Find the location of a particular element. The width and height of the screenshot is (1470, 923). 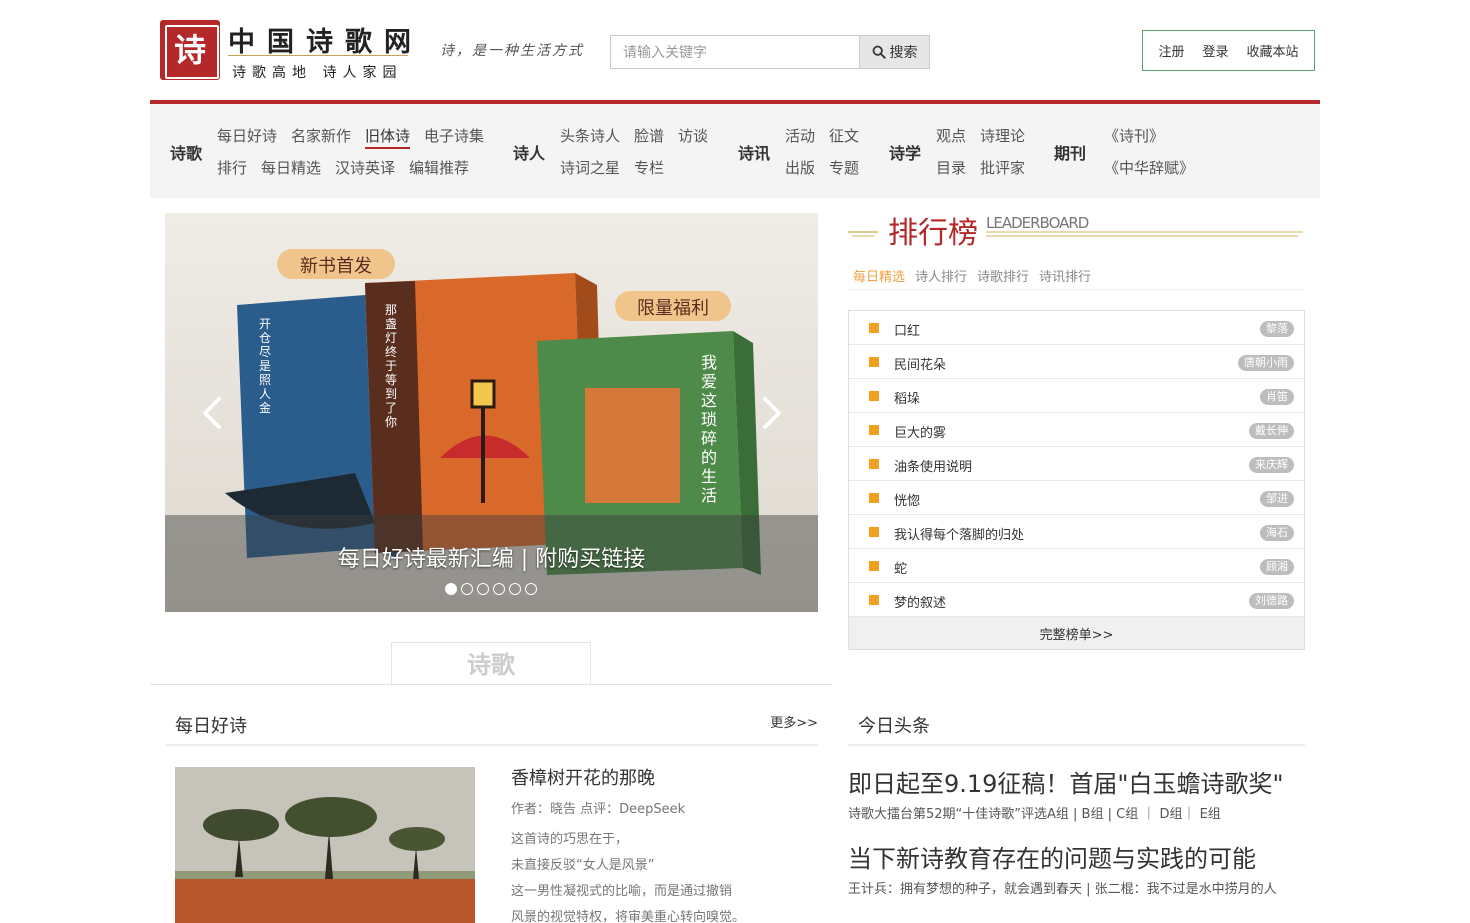

chevron-left-icon is located at coordinates (212, 413).